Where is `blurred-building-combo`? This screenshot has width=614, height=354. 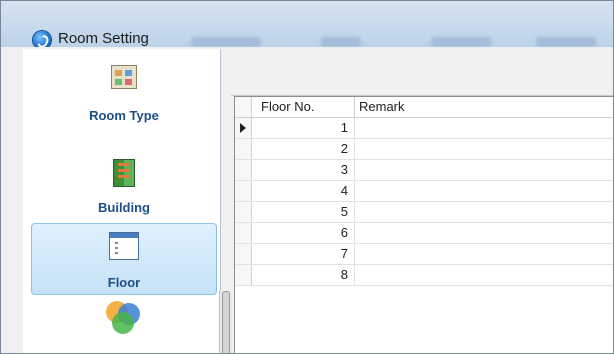
blurred-building-combo is located at coordinates (226, 42).